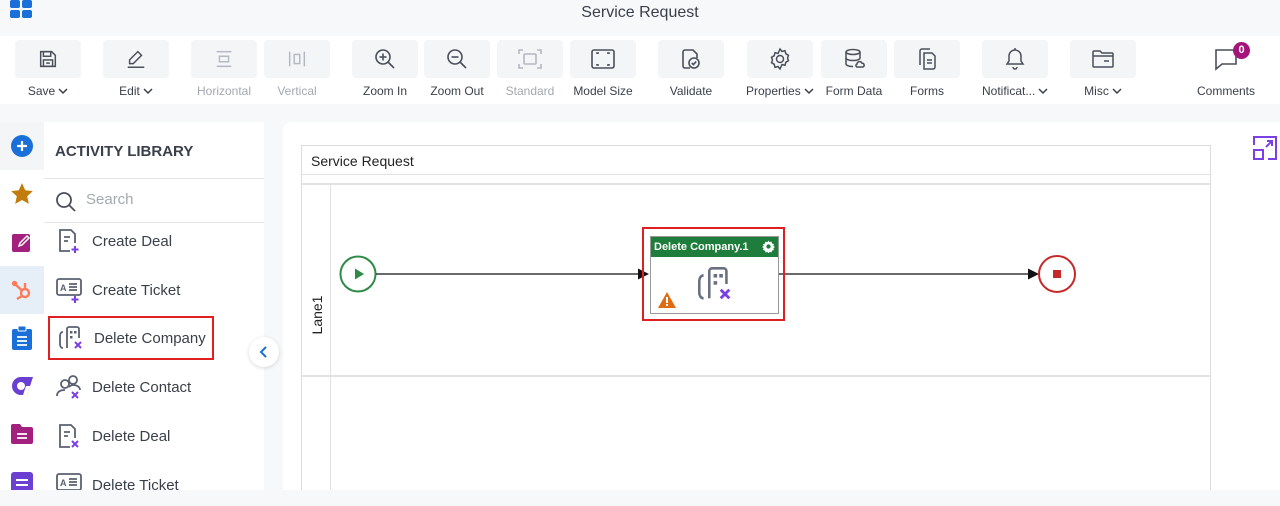 The height and width of the screenshot is (506, 1280). What do you see at coordinates (530, 72) in the screenshot?
I see `standard-button: Standard` at bounding box center [530, 72].